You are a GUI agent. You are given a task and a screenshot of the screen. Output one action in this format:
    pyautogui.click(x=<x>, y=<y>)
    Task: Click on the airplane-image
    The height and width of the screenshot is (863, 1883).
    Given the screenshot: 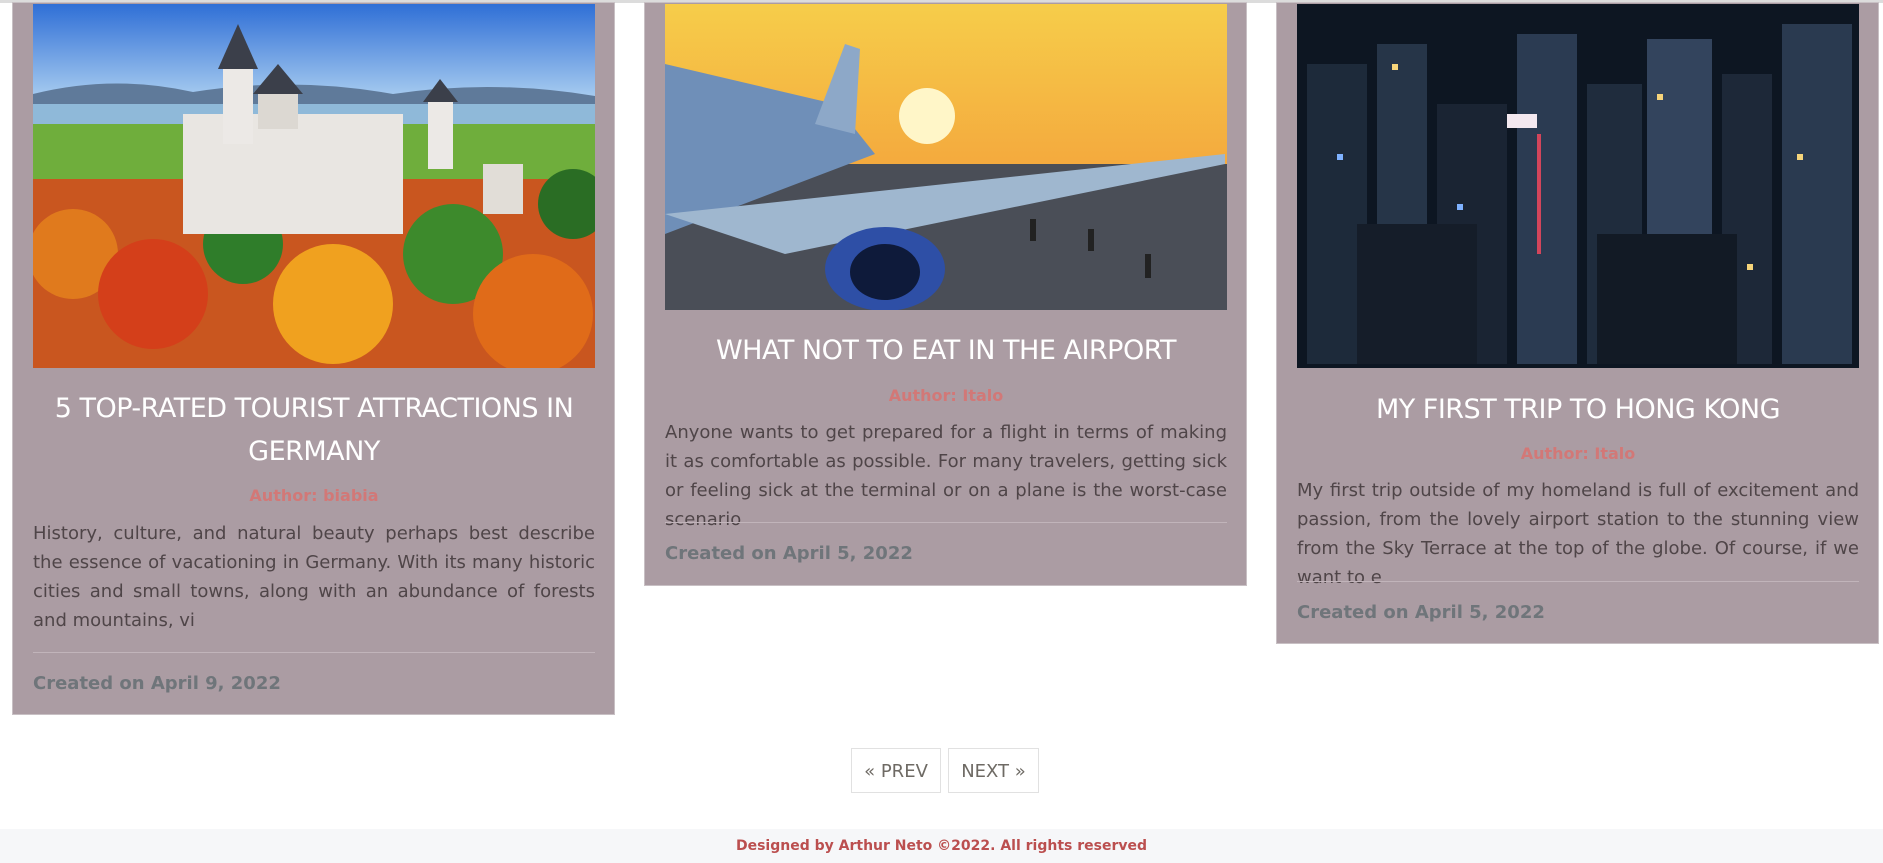 What is the action you would take?
    pyautogui.click(x=946, y=157)
    